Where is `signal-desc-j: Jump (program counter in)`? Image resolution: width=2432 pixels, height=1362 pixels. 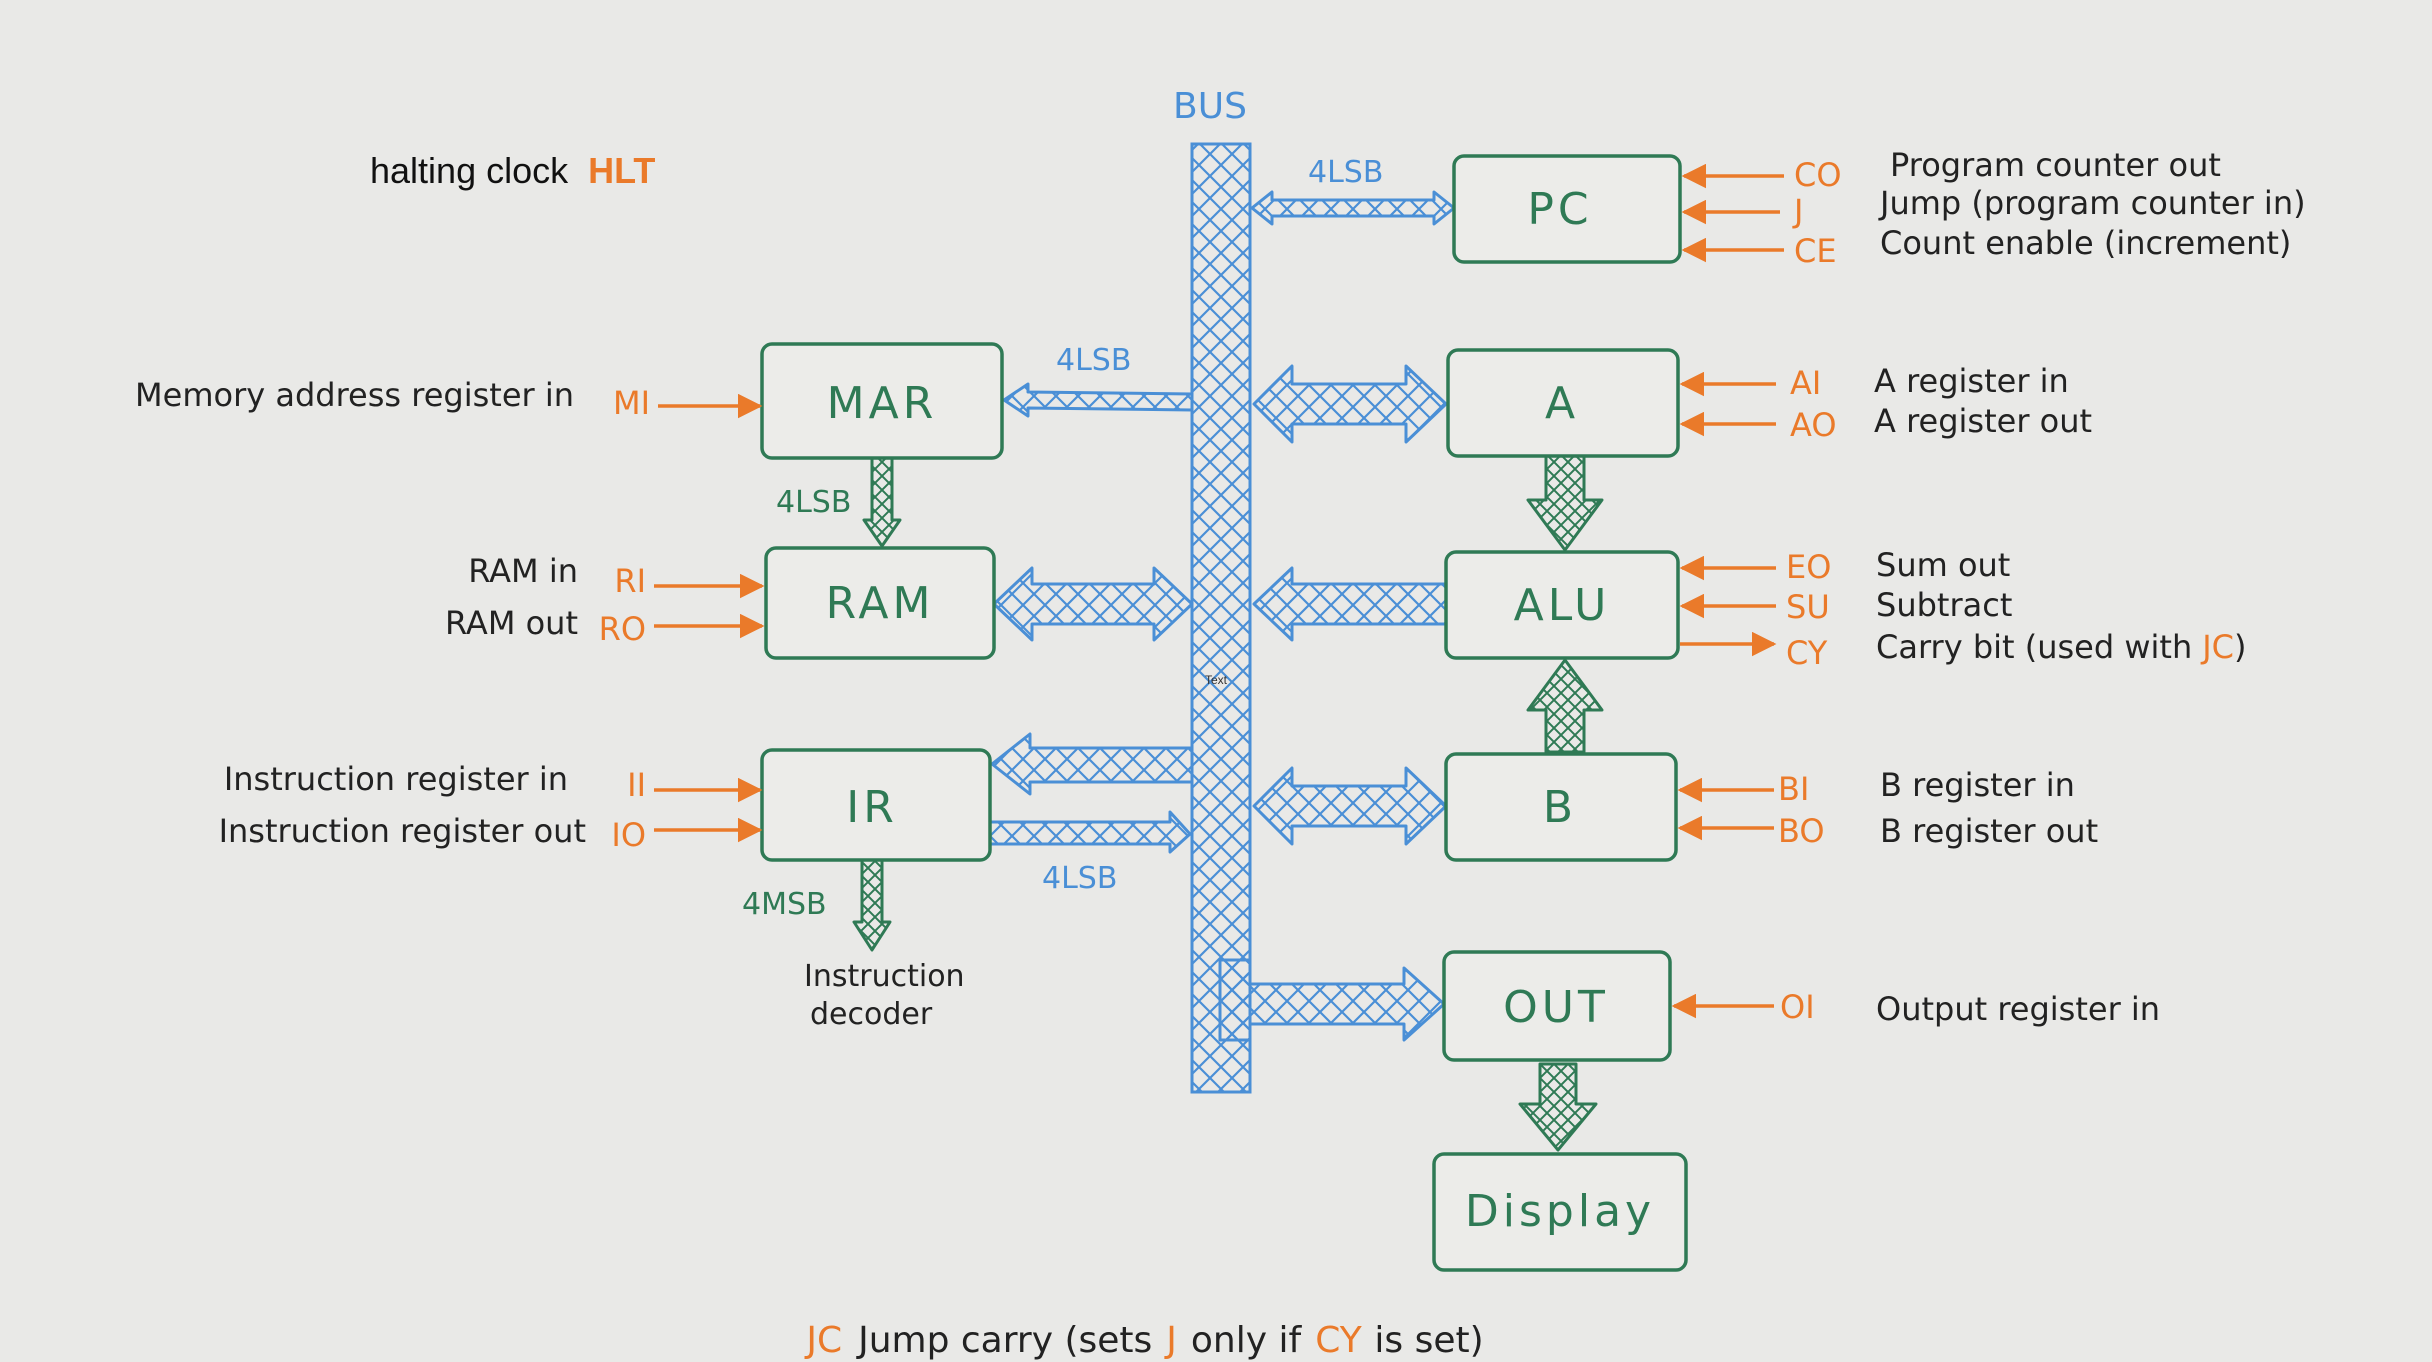
signal-desc-j: Jump (program counter in) is located at coordinates (2092, 203).